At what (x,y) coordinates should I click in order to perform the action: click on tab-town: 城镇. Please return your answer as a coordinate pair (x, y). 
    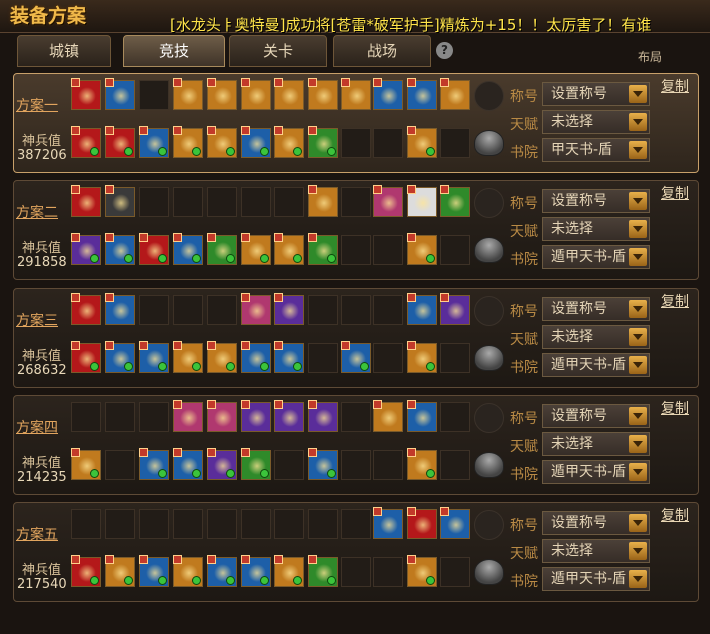
    Looking at the image, I should click on (64, 51).